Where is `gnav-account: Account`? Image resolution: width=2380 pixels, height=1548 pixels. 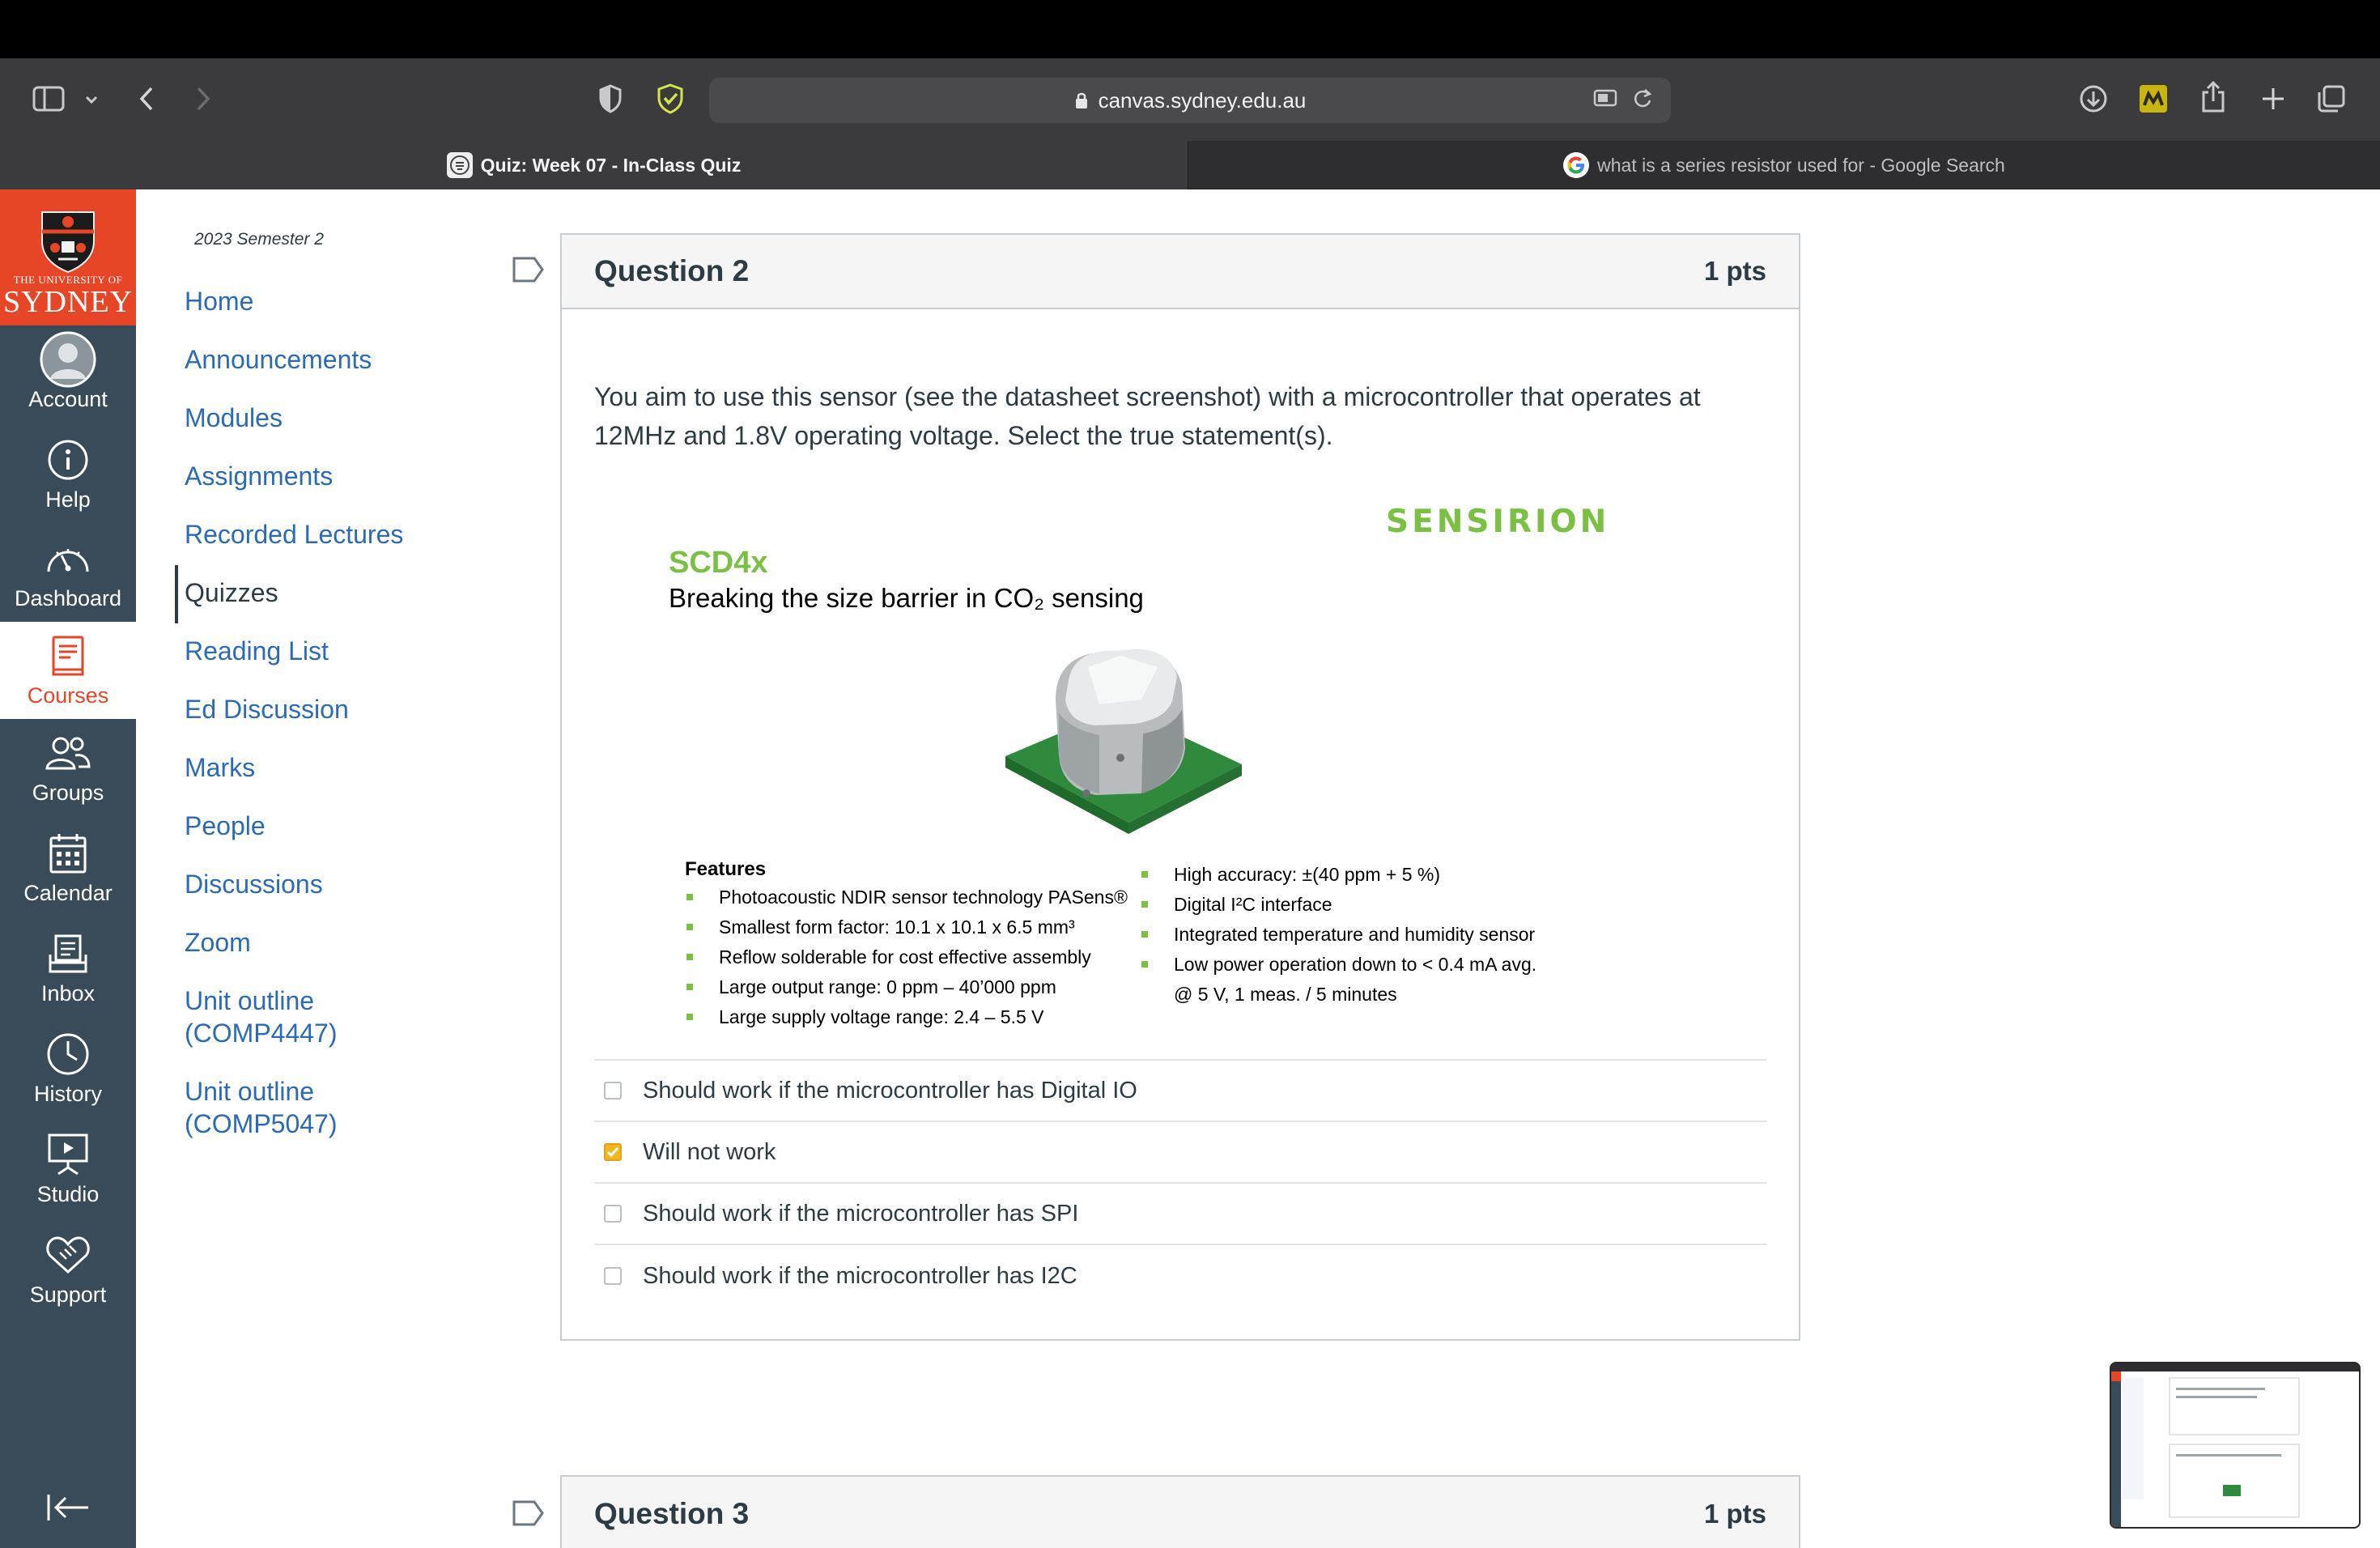
gnav-account: Account is located at coordinates (68, 374).